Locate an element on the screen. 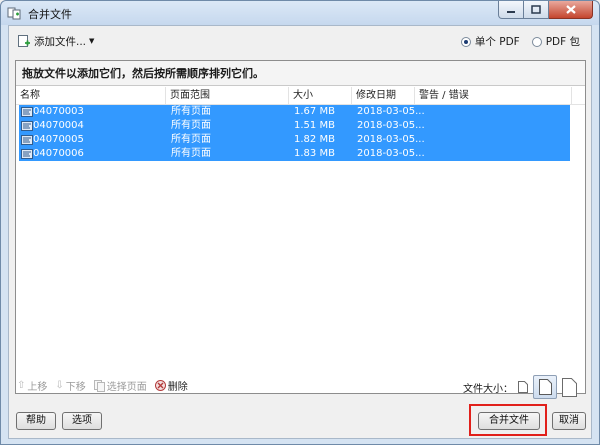  pages-icon is located at coordinates (99, 385).